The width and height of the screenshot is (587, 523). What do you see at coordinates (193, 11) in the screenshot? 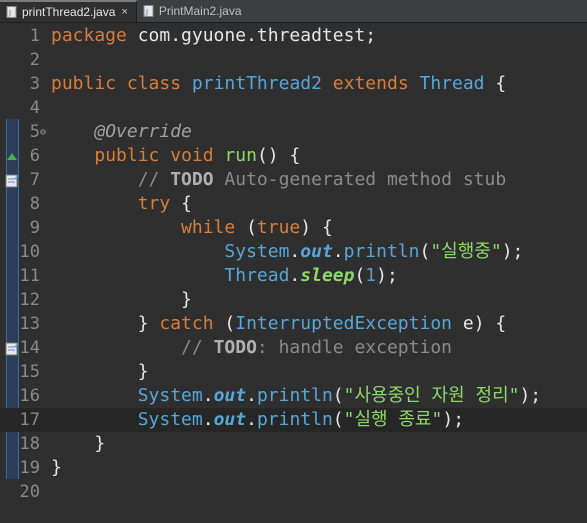
I see `tab-printmain2-java: J PrintMain2.java` at bounding box center [193, 11].